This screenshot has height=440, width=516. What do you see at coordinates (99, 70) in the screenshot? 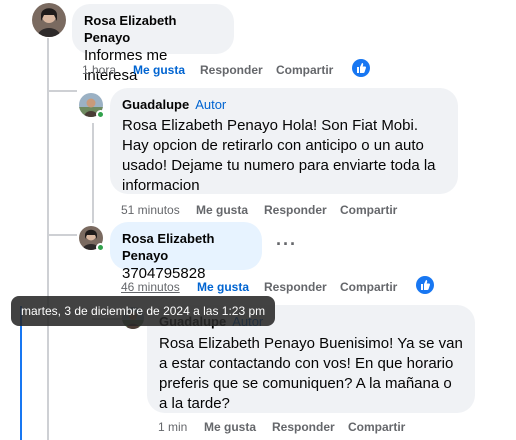
I see `comment-time: 1 hora` at bounding box center [99, 70].